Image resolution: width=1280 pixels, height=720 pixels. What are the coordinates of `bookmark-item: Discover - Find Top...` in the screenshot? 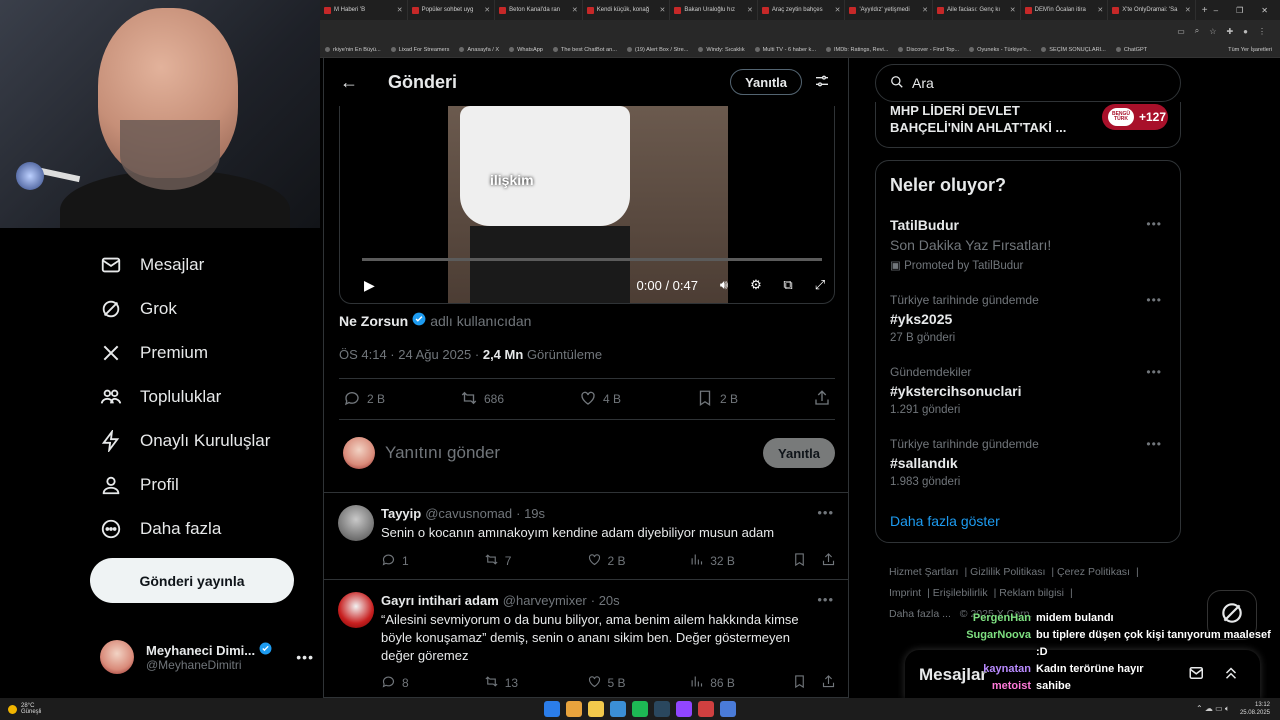 It's located at (928, 50).